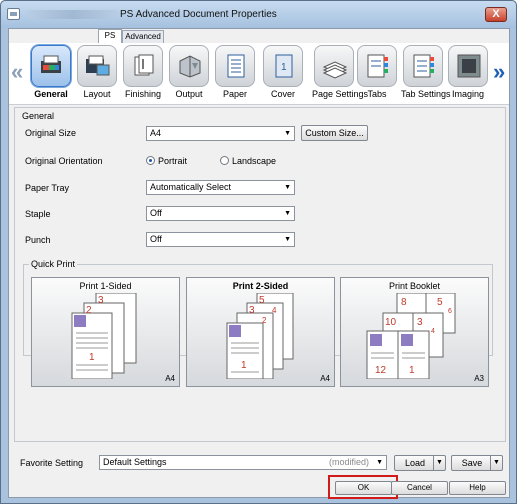 This screenshot has height=504, width=517. Describe the element at coordinates (248, 161) in the screenshot. I see `landscape-radio: Landscape` at that location.